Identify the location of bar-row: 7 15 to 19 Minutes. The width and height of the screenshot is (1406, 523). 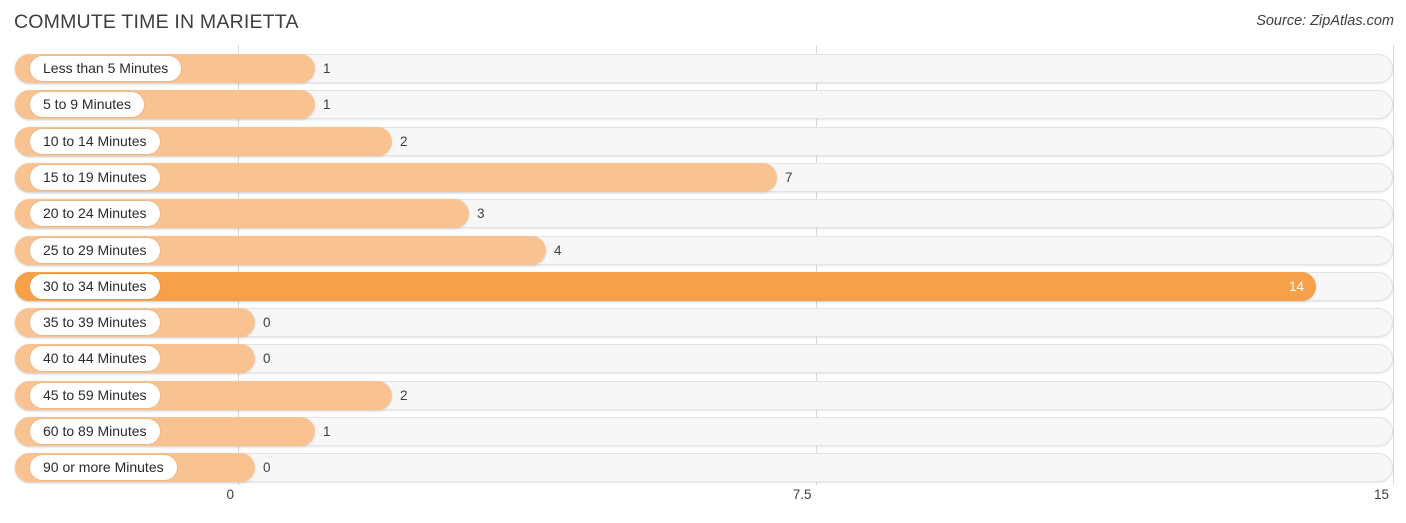
(704, 177).